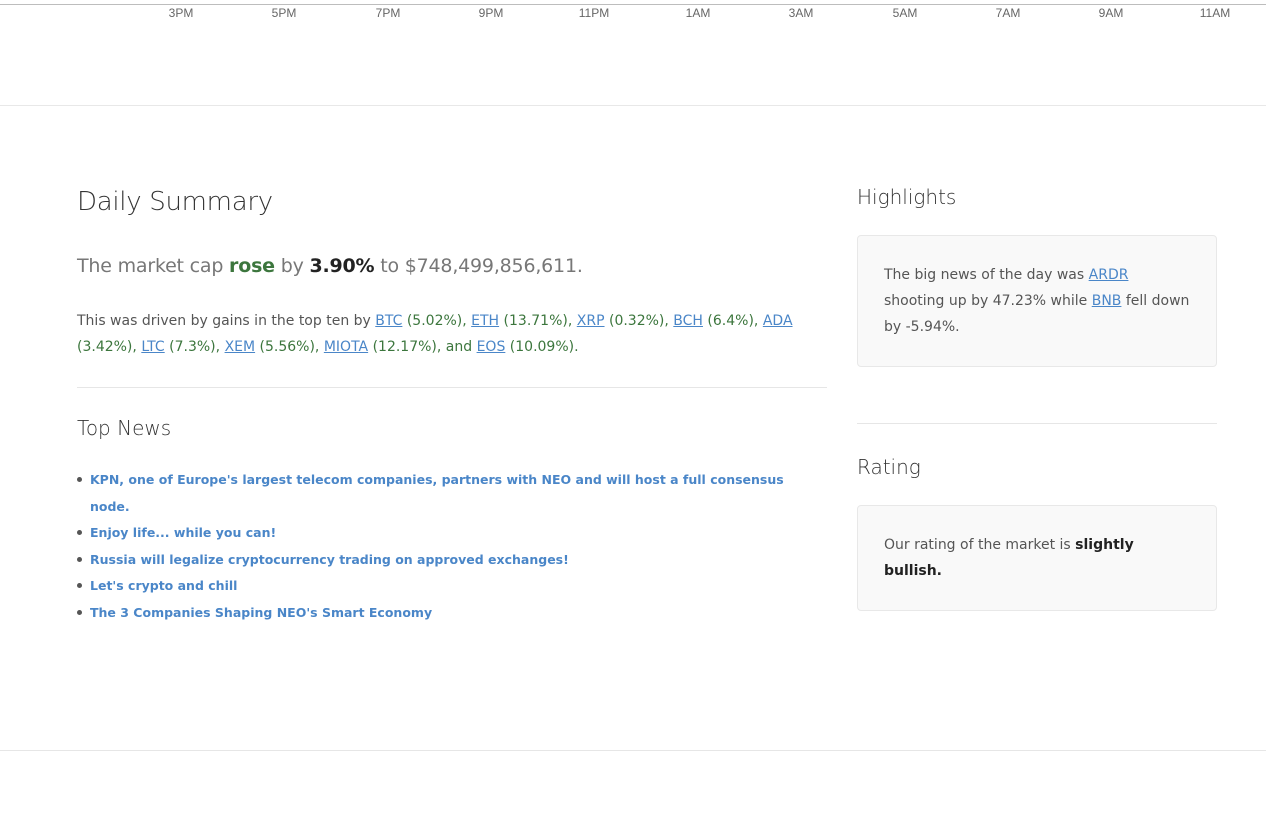 Image resolution: width=1266 pixels, height=829 pixels. Describe the element at coordinates (452, 586) in the screenshot. I see `news-item: Let's crypto and chill` at that location.